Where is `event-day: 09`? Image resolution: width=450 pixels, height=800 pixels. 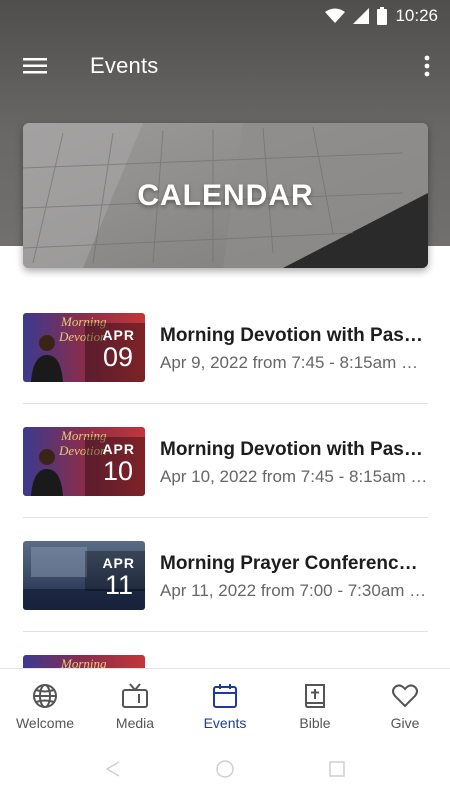 event-day: 09 is located at coordinates (117, 357).